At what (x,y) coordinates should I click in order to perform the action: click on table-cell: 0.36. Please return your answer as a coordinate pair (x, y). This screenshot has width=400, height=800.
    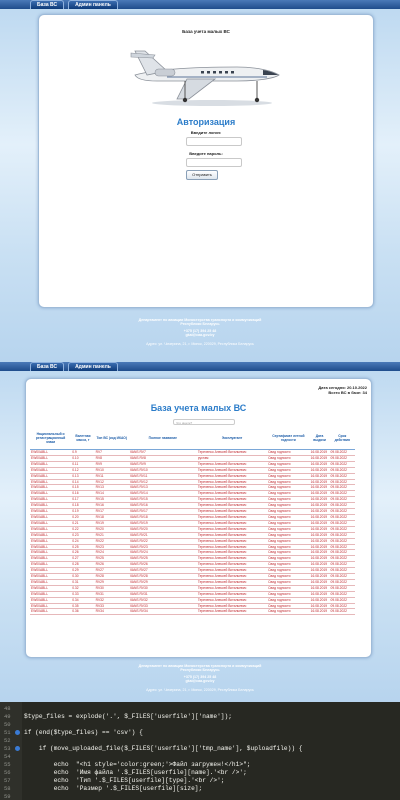
    Looking at the image, I should click on (83, 612).